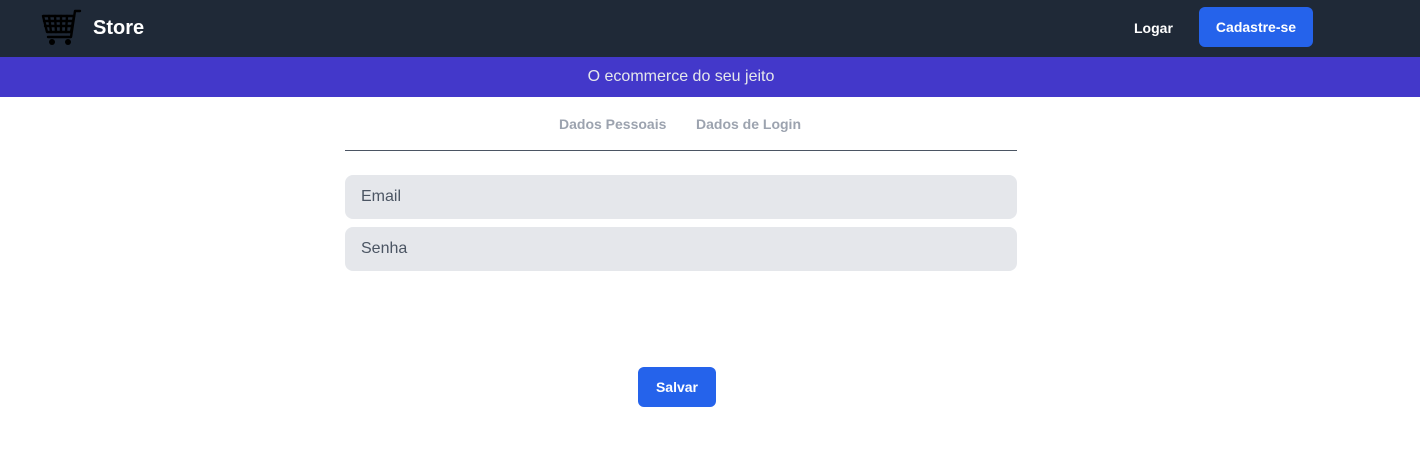  I want to click on tab-login-data: Dados de Login, so click(748, 124).